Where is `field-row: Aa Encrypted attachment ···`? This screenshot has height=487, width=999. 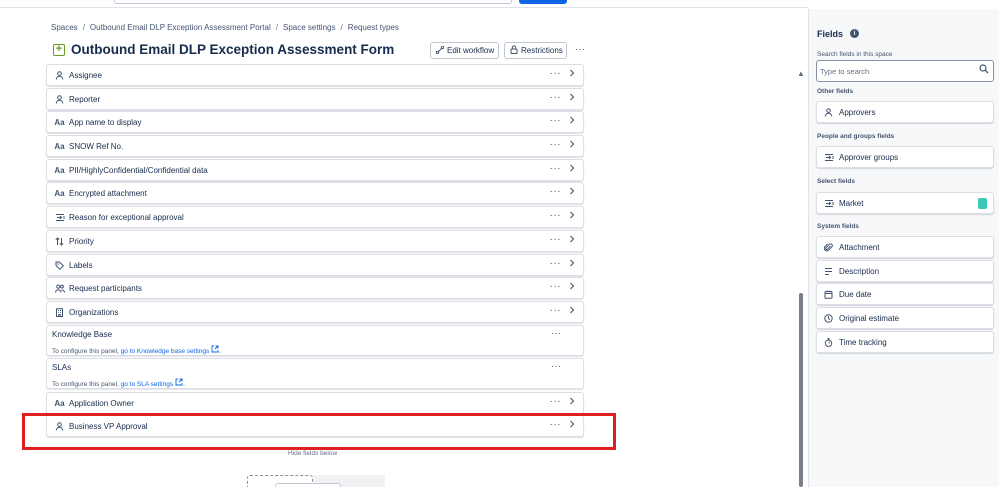 field-row: Aa Encrypted attachment ··· is located at coordinates (315, 193).